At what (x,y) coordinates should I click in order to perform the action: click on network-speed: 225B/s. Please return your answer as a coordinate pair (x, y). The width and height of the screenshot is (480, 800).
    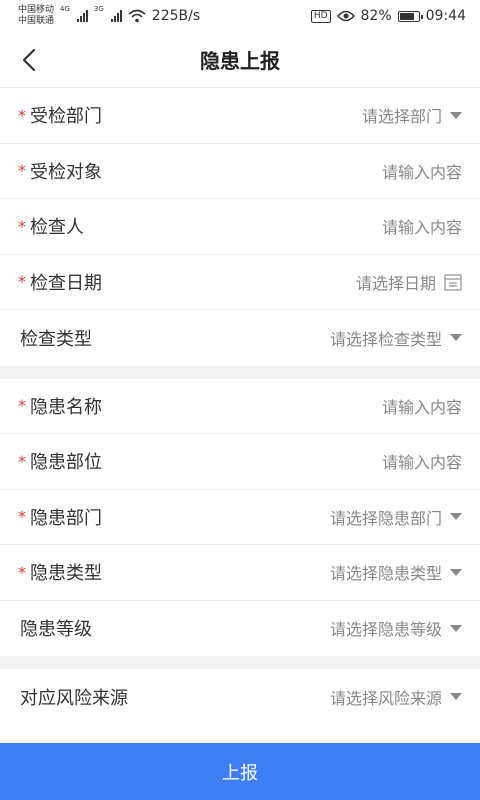
    Looking at the image, I should click on (176, 16).